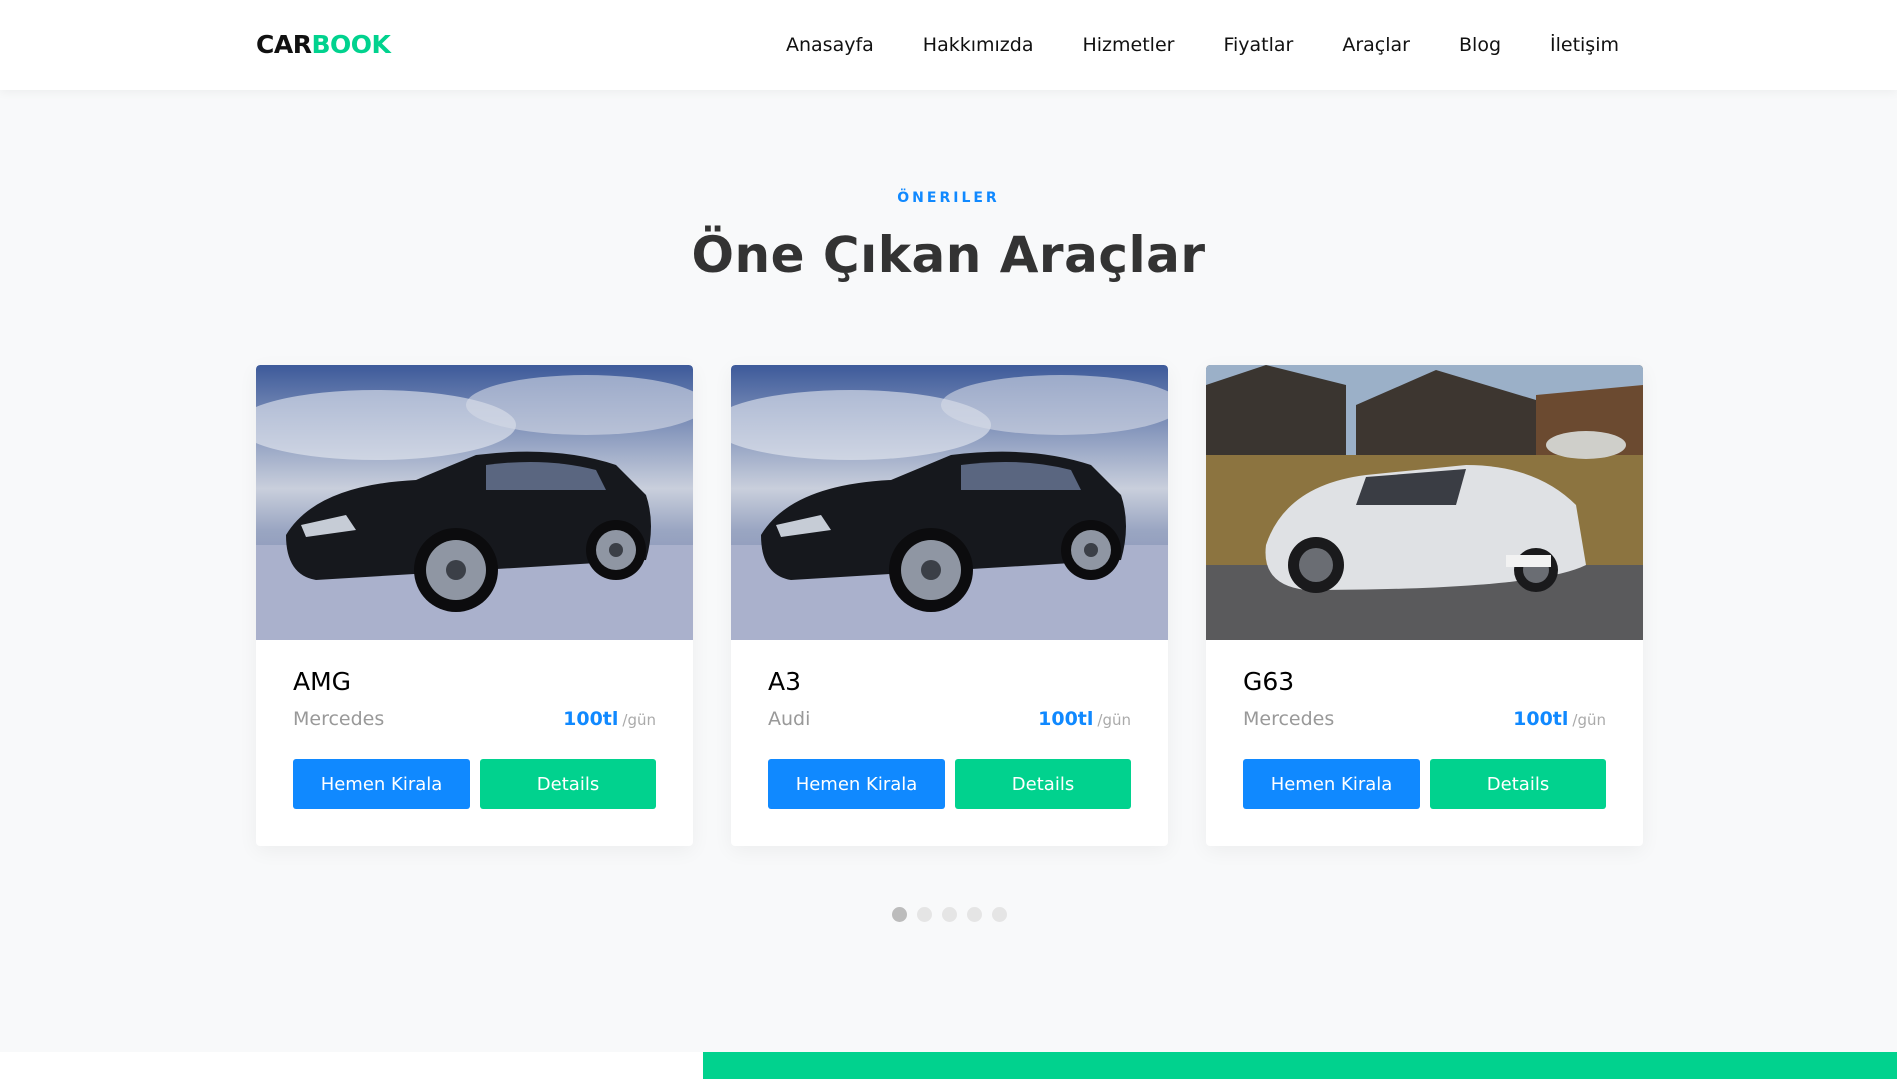 This screenshot has width=1897, height=1079. Describe the element at coordinates (284, 44) in the screenshot. I see `logo-text-car: CAR` at that location.